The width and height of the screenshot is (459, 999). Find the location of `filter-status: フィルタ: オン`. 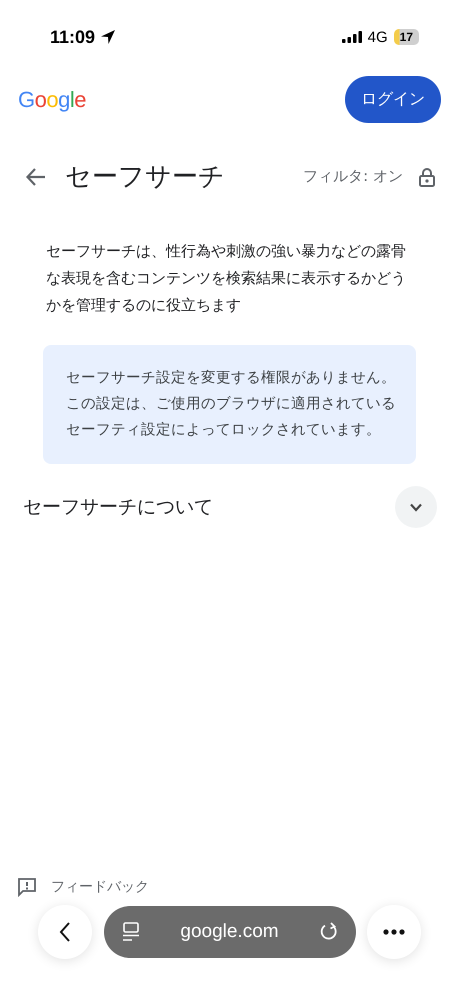

filter-status: フィルタ: オン is located at coordinates (353, 176).